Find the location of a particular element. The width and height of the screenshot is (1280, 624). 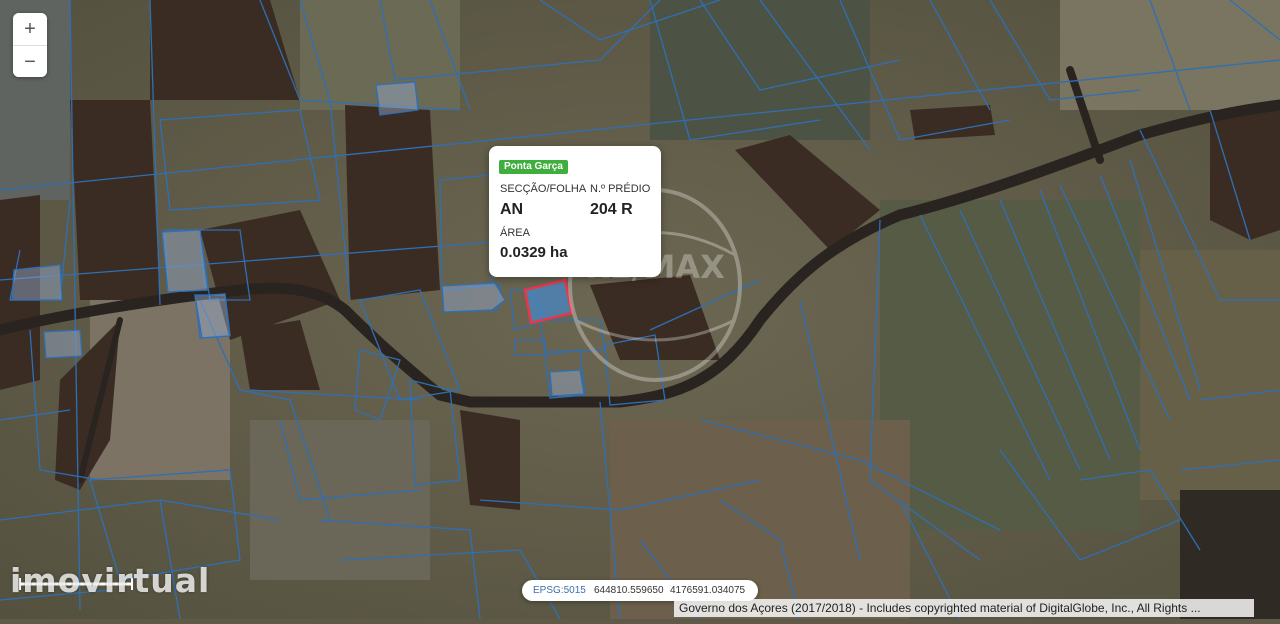

imovirtual-watermark: imovirtual is located at coordinates (110, 580).